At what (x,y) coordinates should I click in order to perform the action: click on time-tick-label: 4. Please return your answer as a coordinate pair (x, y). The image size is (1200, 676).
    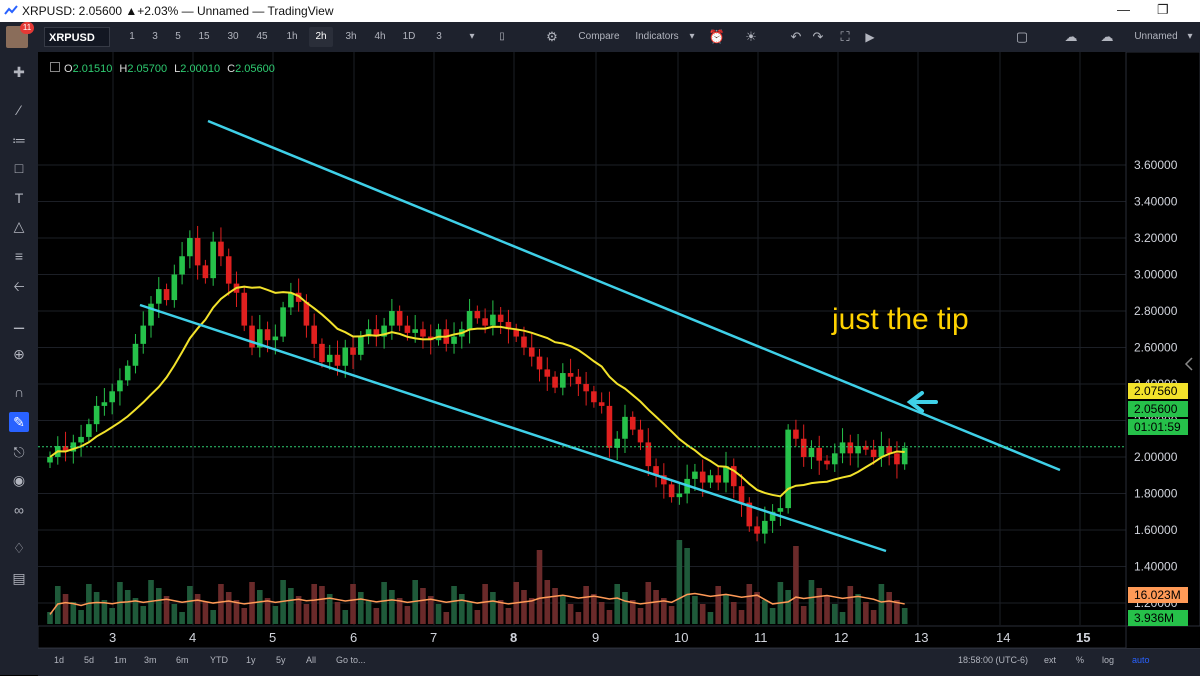
    Looking at the image, I should click on (192, 637).